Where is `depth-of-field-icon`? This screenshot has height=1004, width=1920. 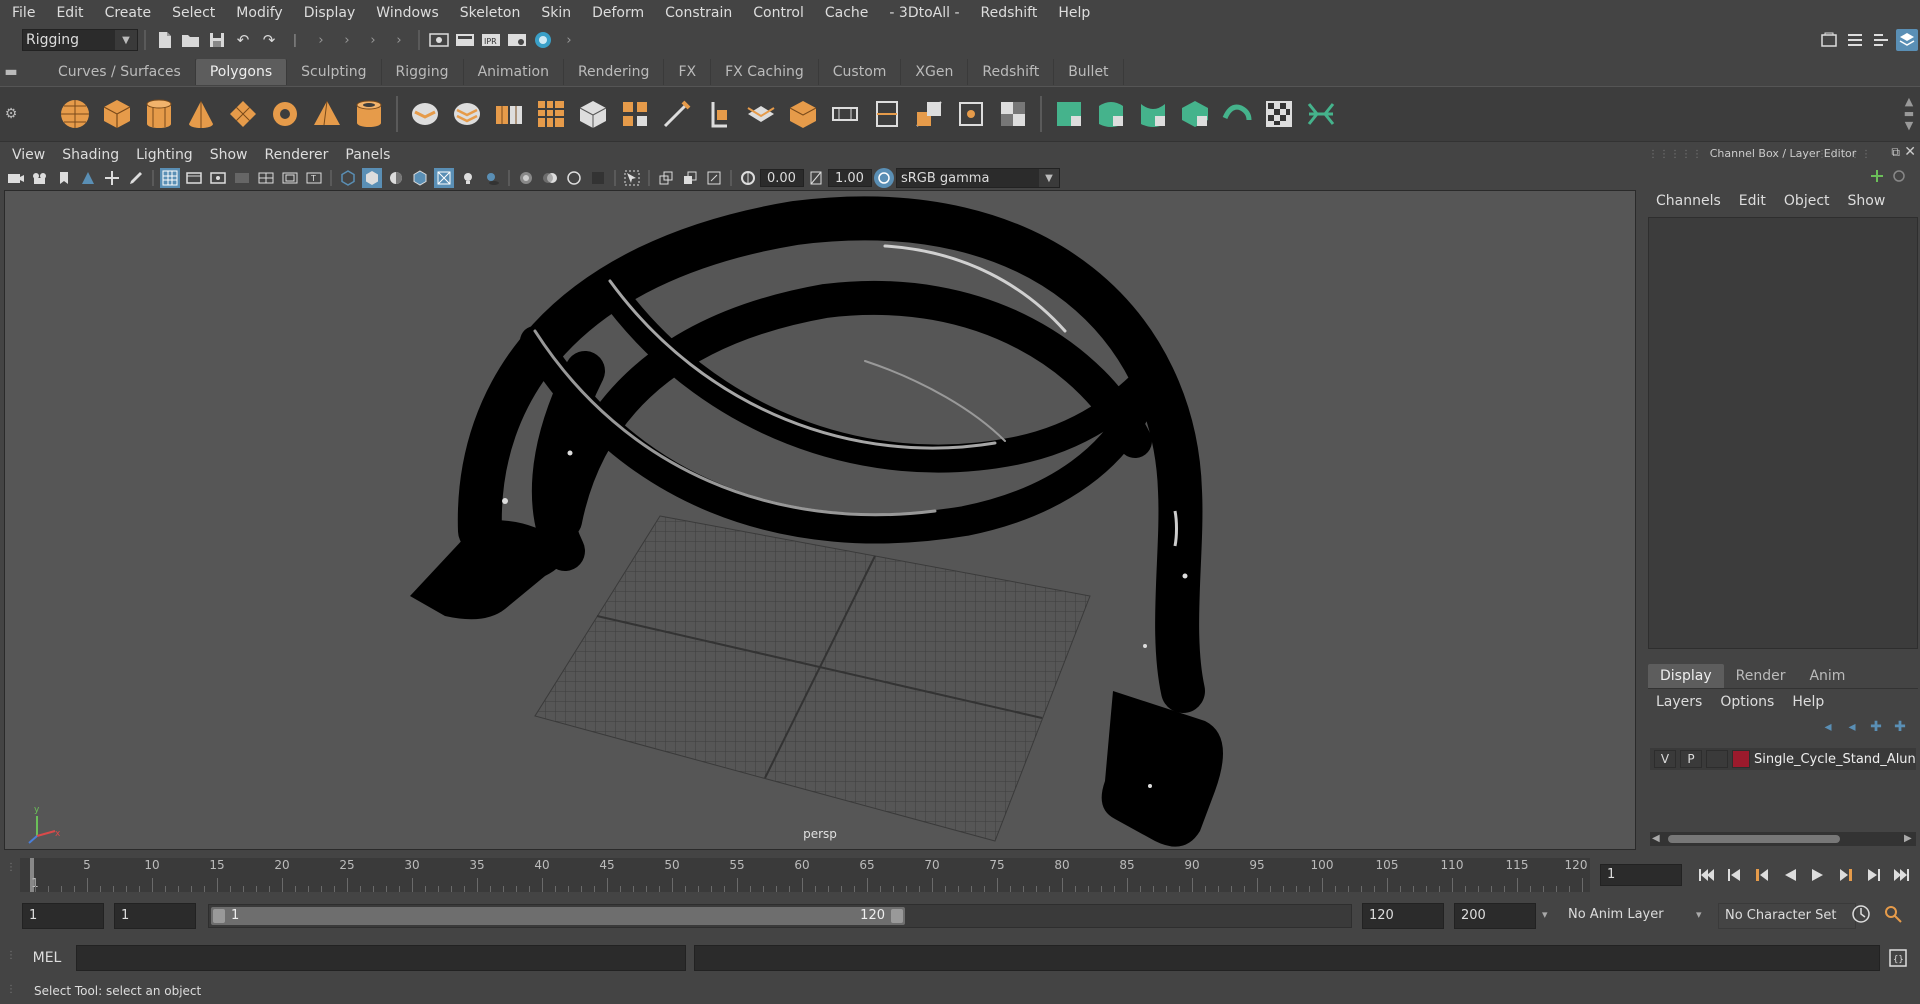
depth-of-field-icon is located at coordinates (598, 178).